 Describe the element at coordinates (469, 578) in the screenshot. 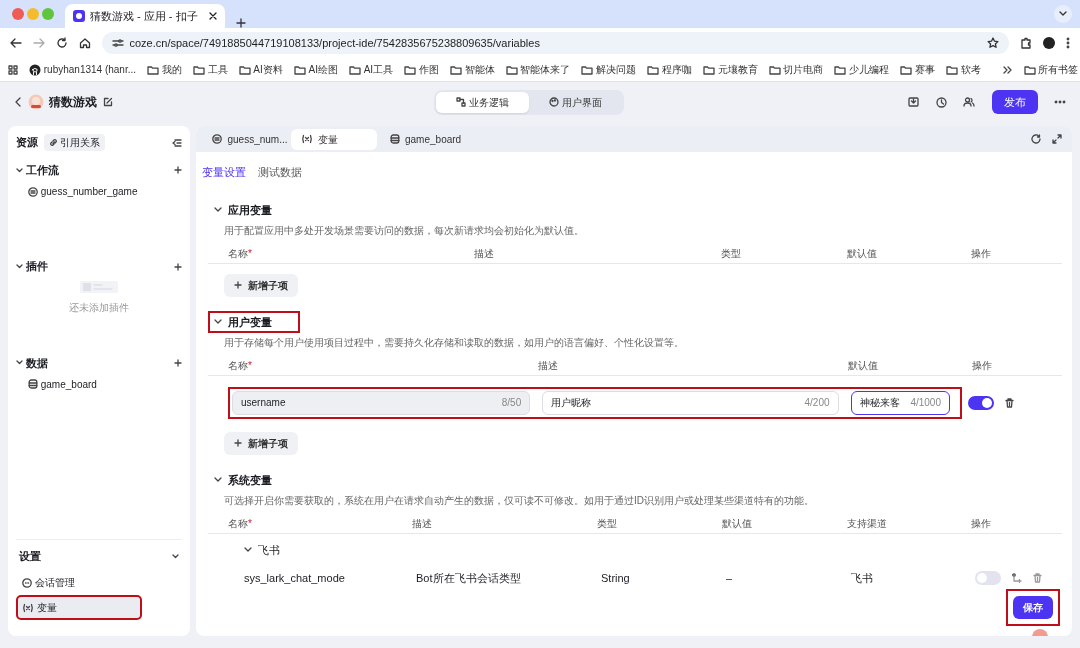

I see `table-cell-text: Bot所在飞书会话类型` at that location.